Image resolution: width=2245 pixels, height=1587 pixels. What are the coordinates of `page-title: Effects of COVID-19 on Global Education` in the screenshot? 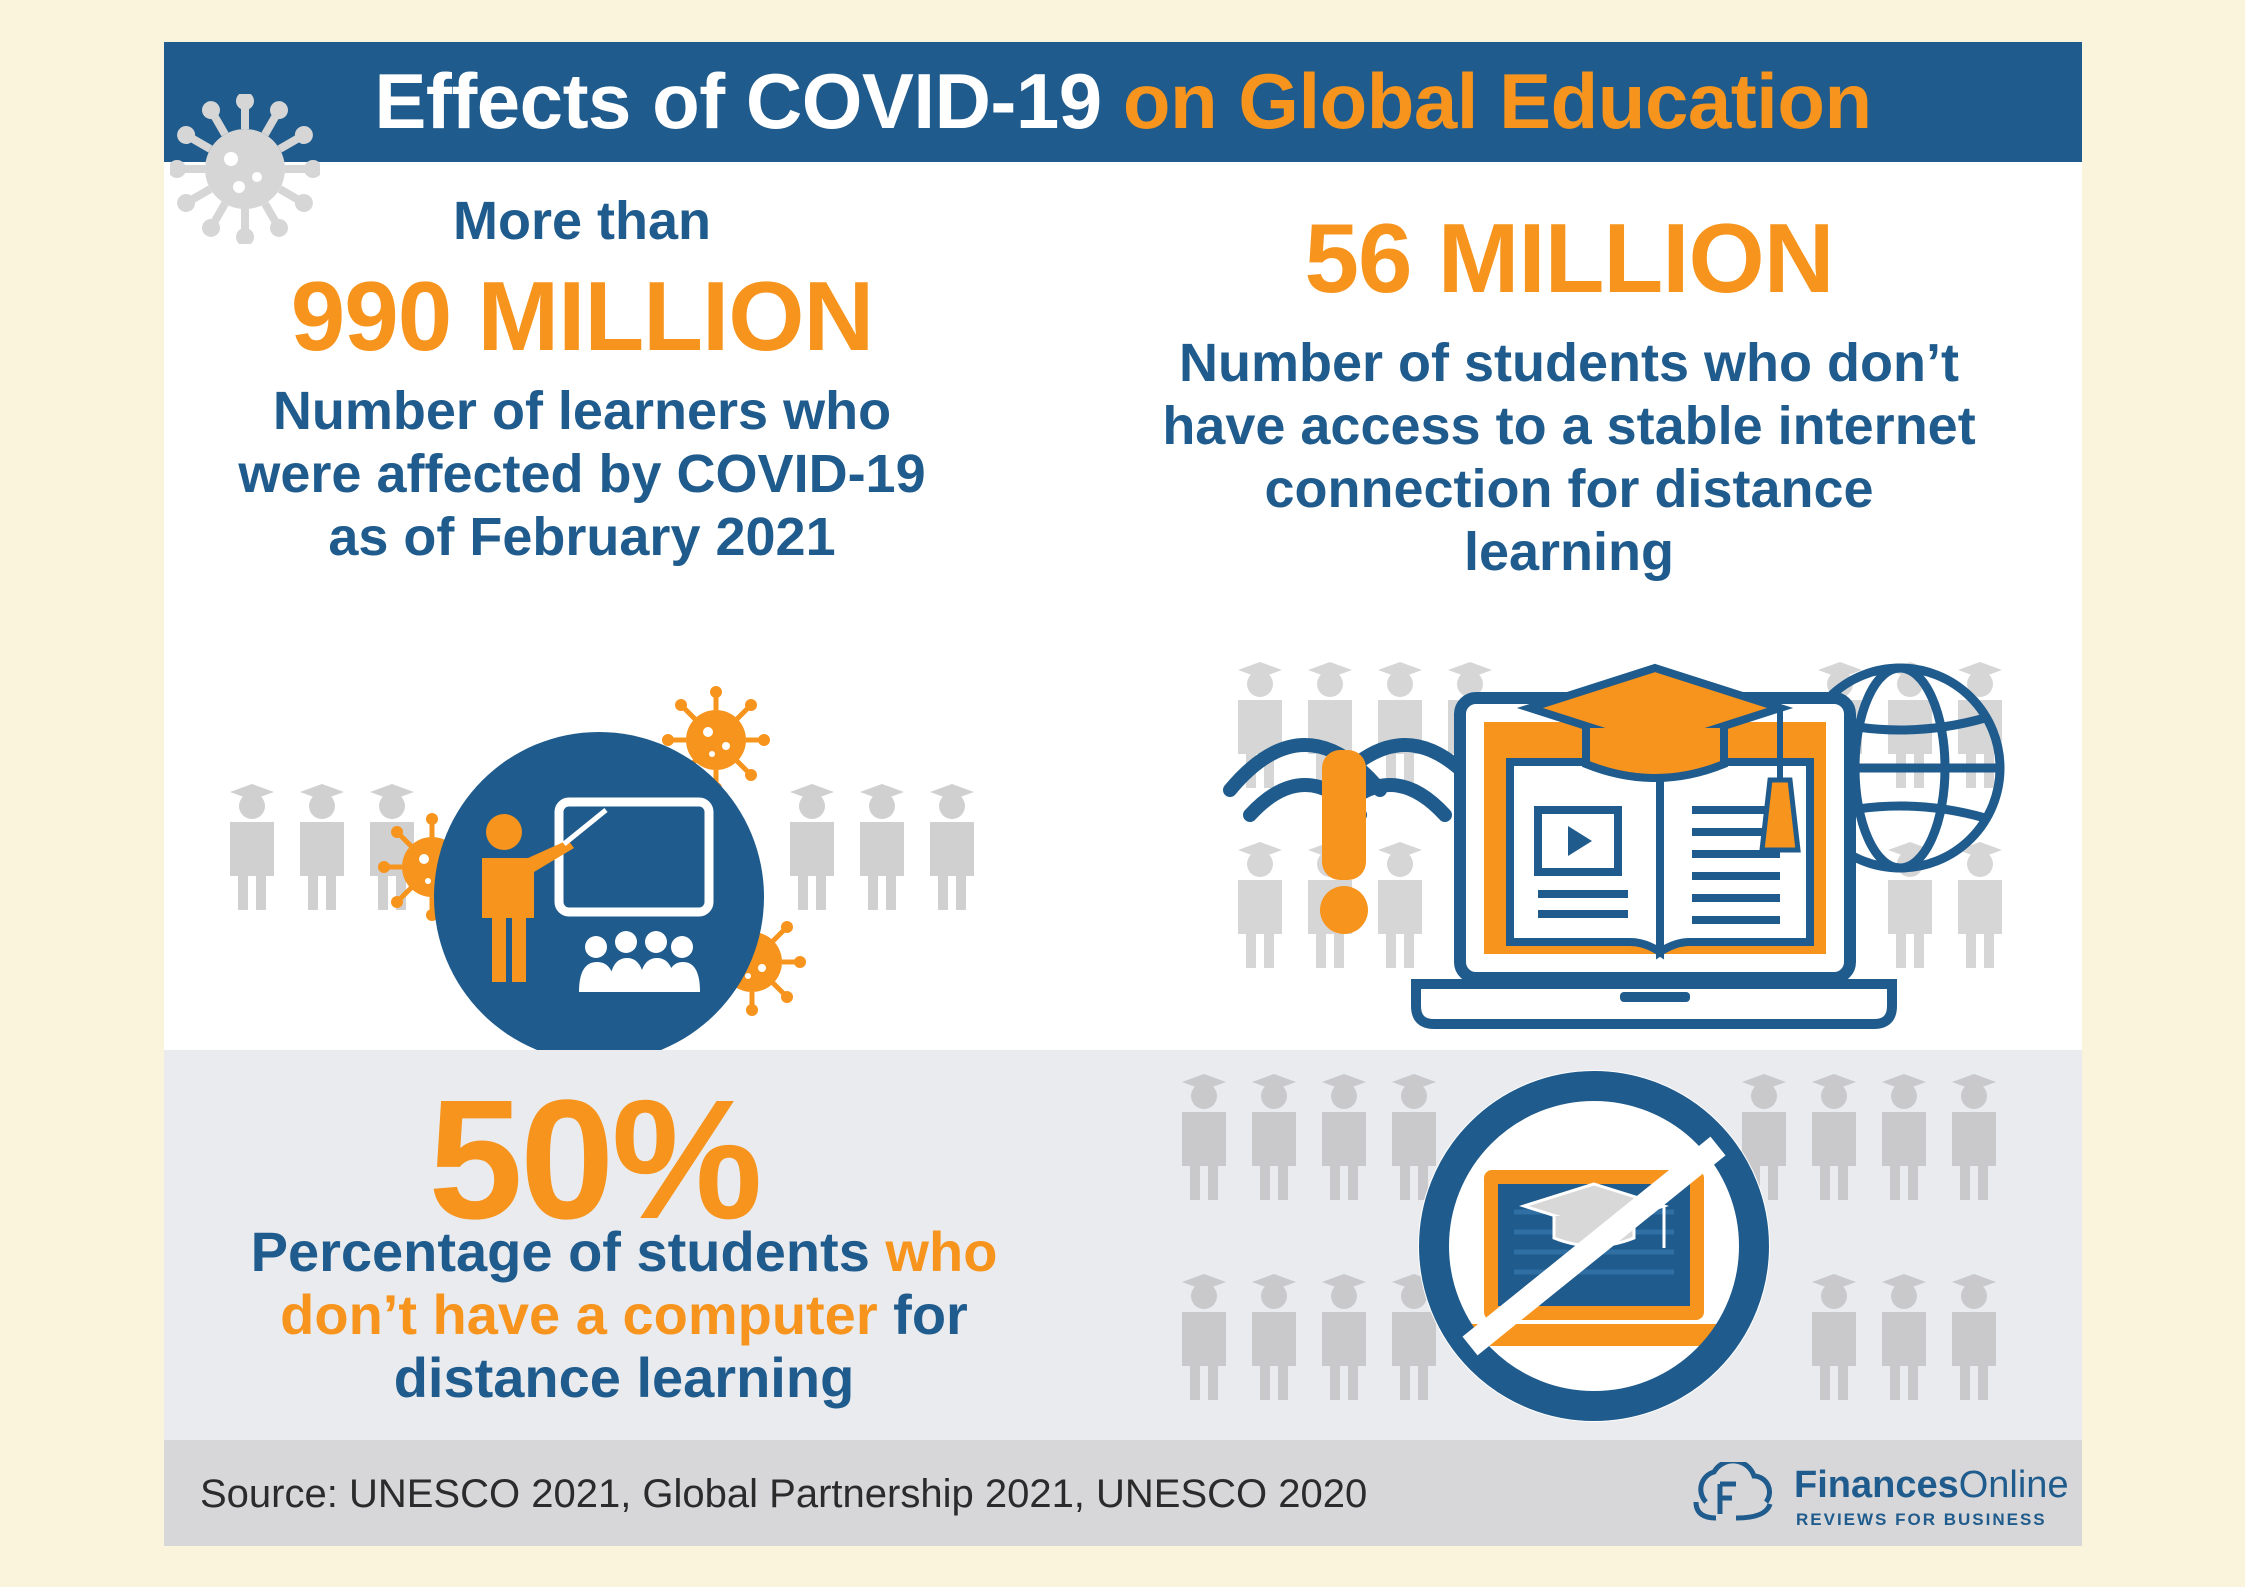 It's located at (1123, 101).